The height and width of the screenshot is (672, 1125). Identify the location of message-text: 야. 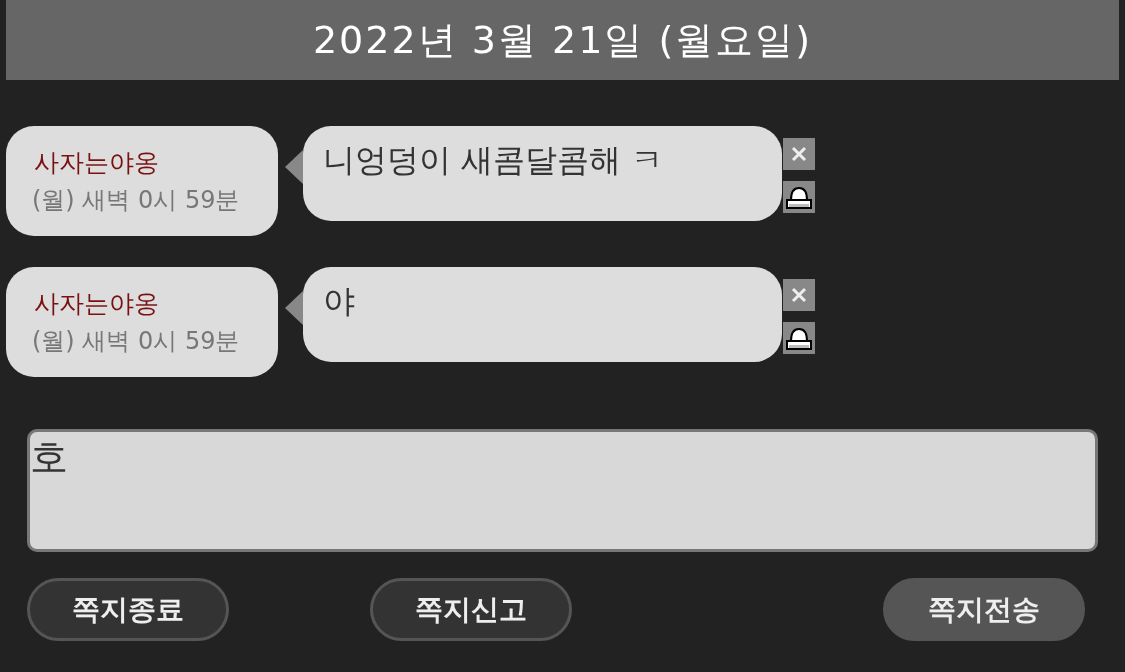
(339, 301).